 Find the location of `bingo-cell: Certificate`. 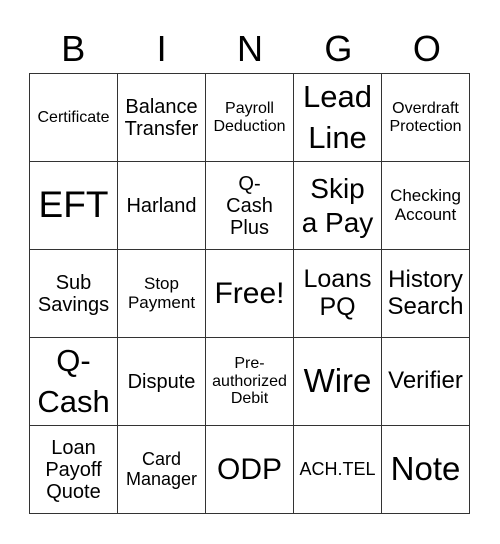

bingo-cell: Certificate is located at coordinates (73, 117).